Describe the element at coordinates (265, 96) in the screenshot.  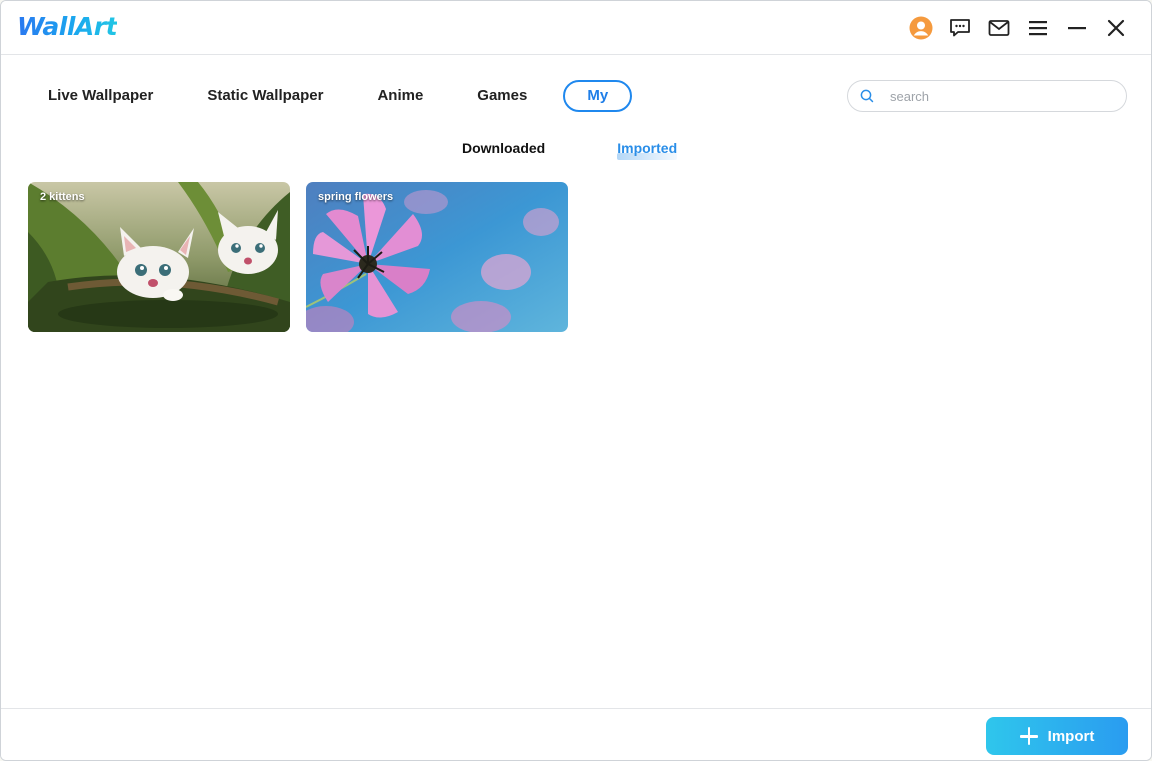
I see `tab-static-wallpaper: Static Wallpaper` at that location.